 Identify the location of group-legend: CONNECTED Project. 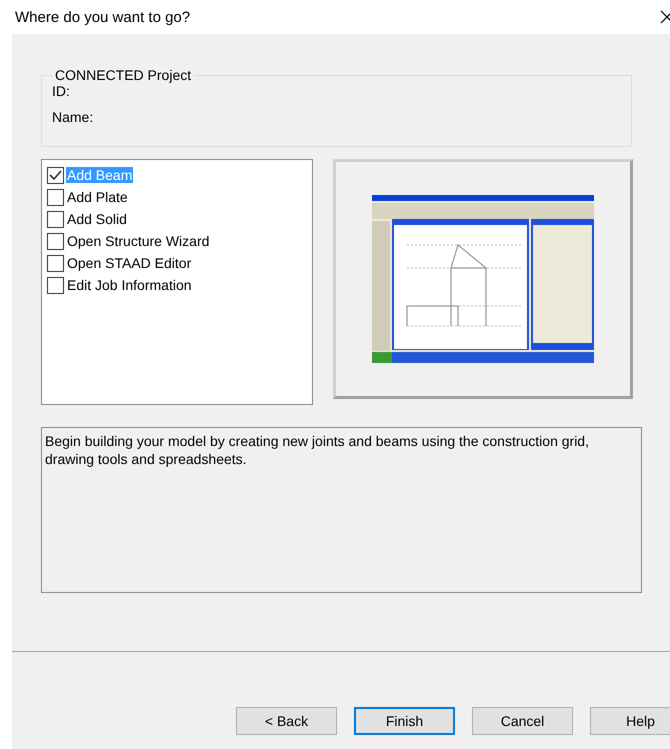
(123, 75).